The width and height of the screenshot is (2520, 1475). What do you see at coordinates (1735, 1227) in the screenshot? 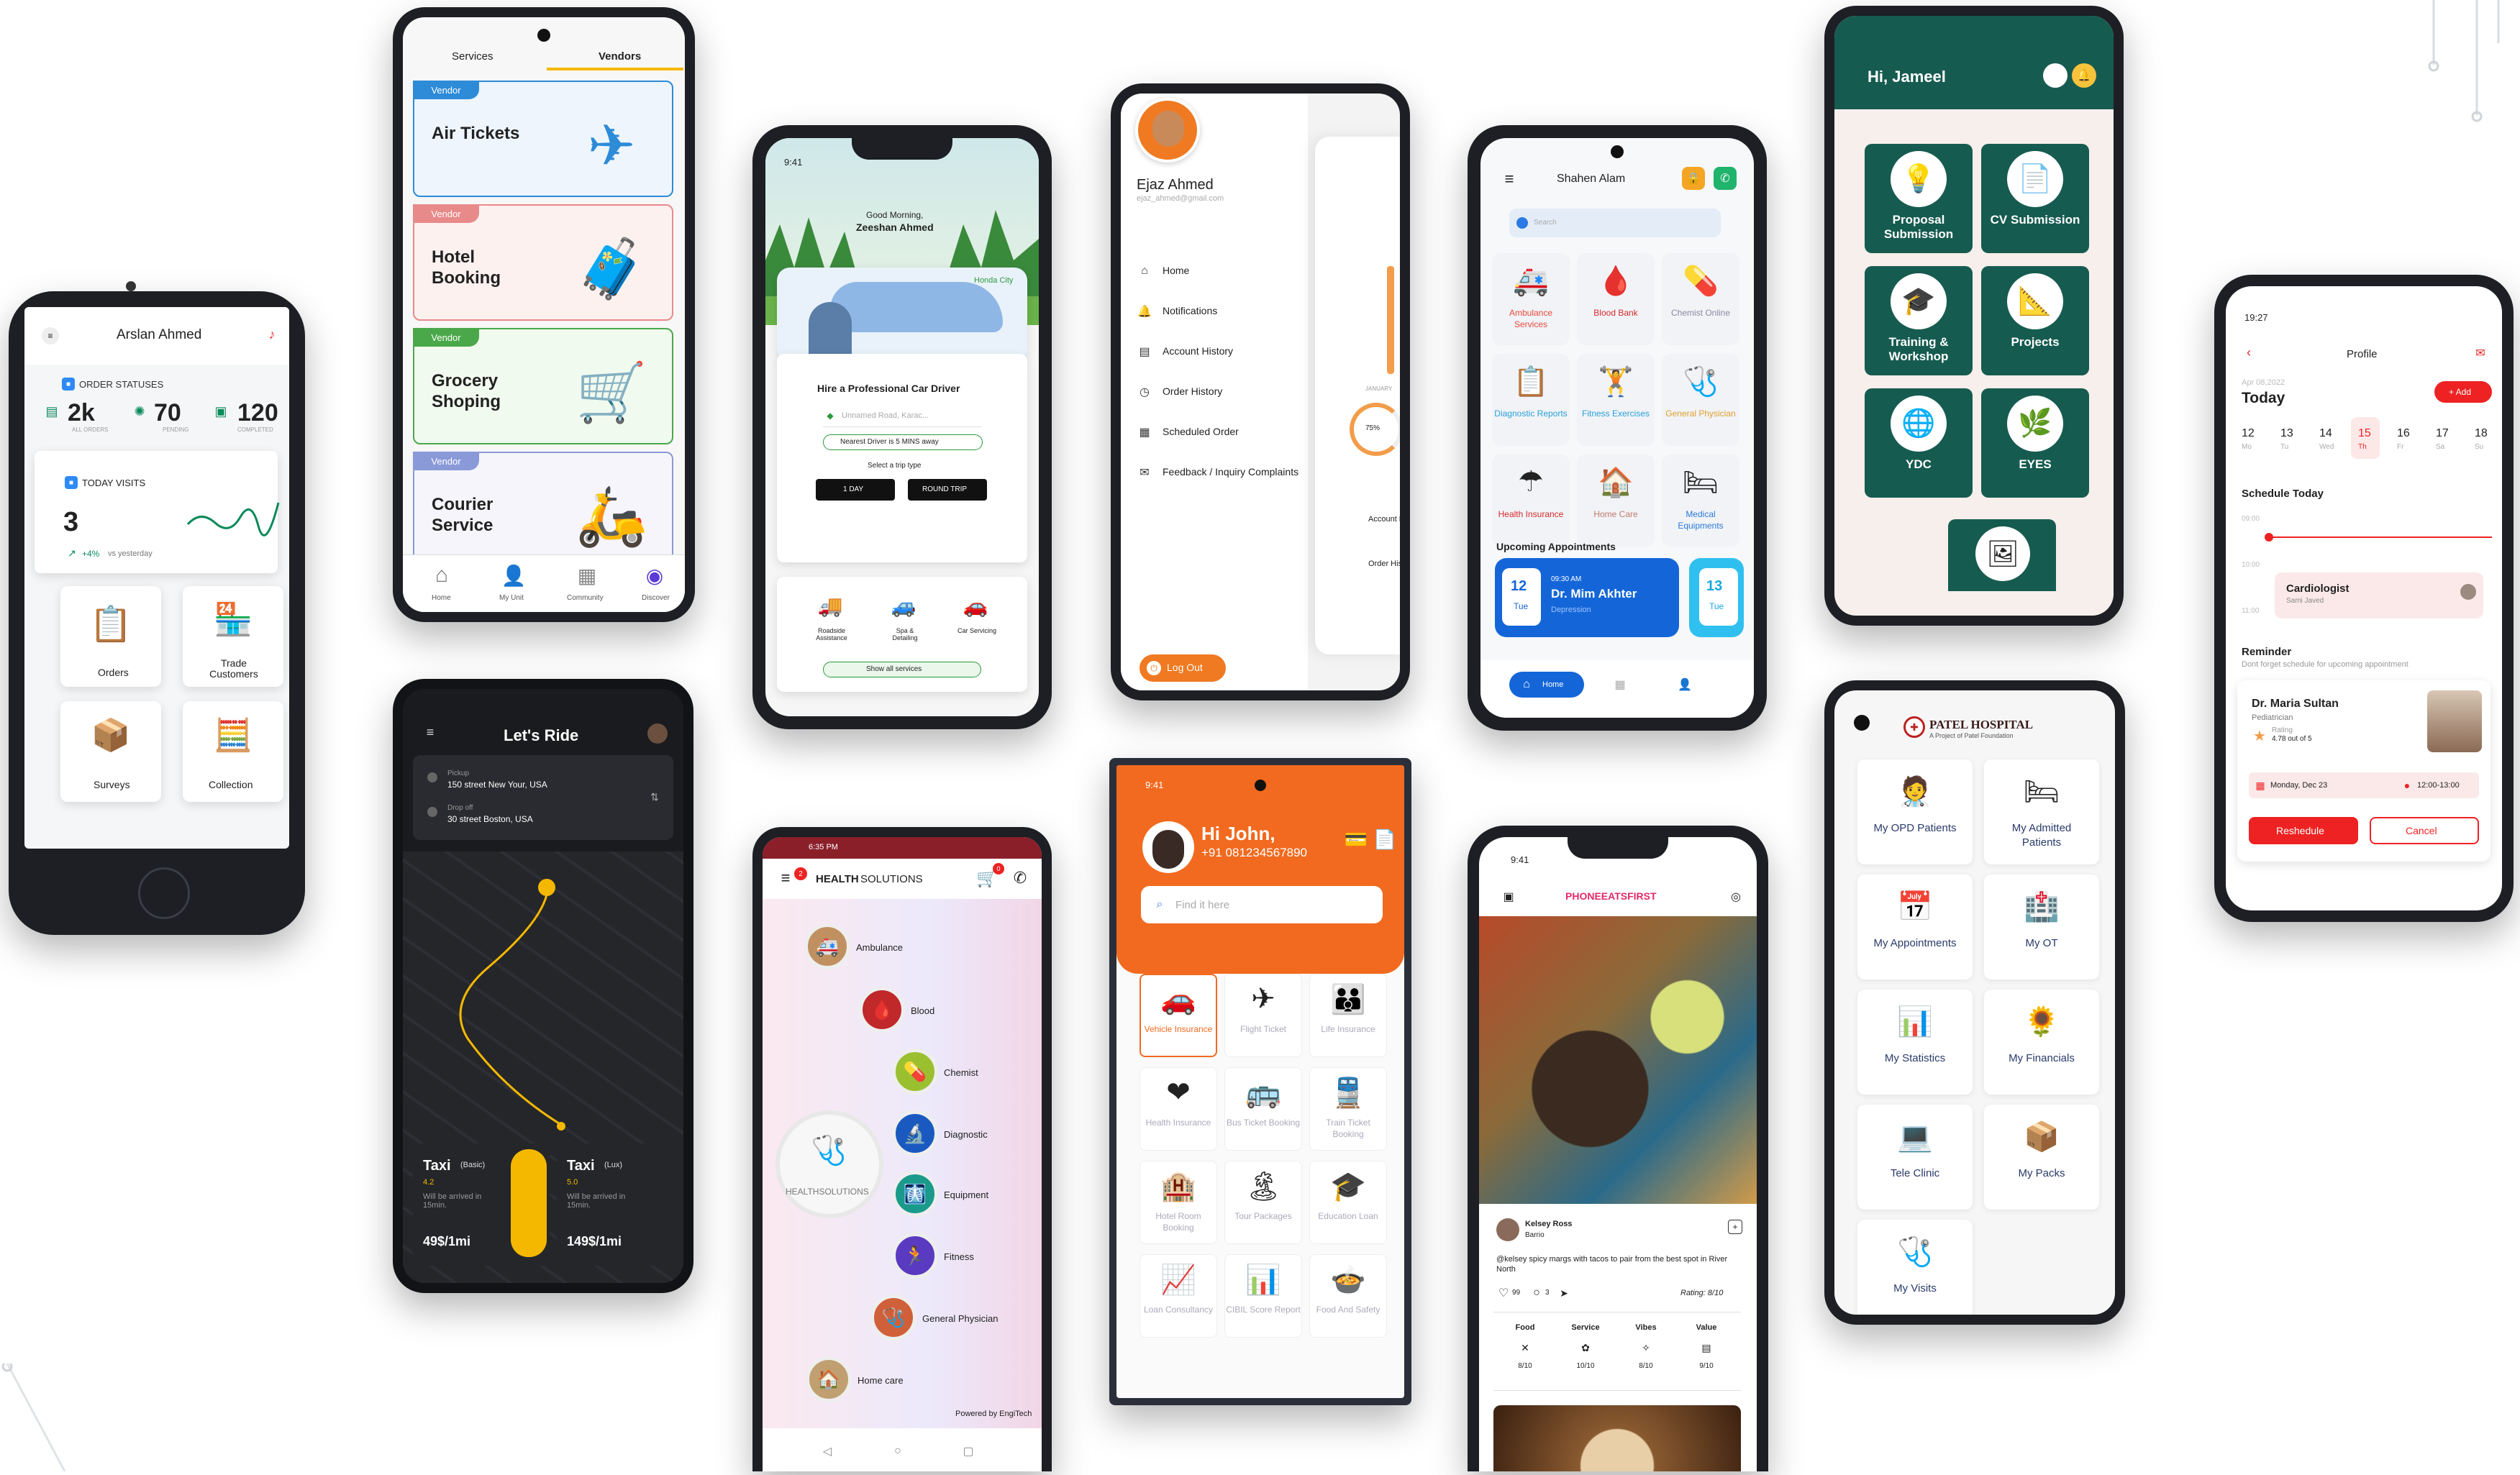
I see `add-icon: +` at bounding box center [1735, 1227].